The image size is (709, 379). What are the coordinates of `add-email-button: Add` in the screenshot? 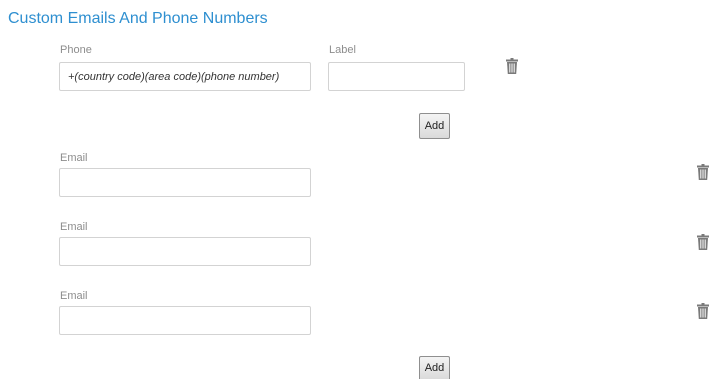 It's located at (434, 367).